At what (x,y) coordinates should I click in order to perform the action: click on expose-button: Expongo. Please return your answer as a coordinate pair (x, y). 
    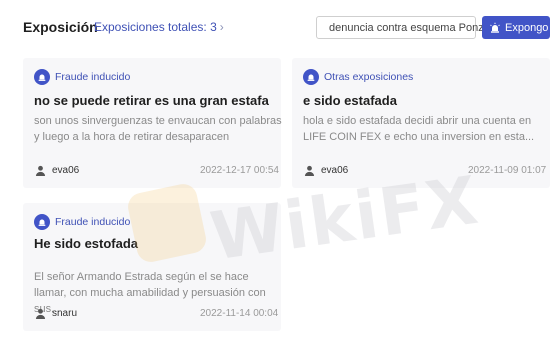
    Looking at the image, I should click on (516, 27).